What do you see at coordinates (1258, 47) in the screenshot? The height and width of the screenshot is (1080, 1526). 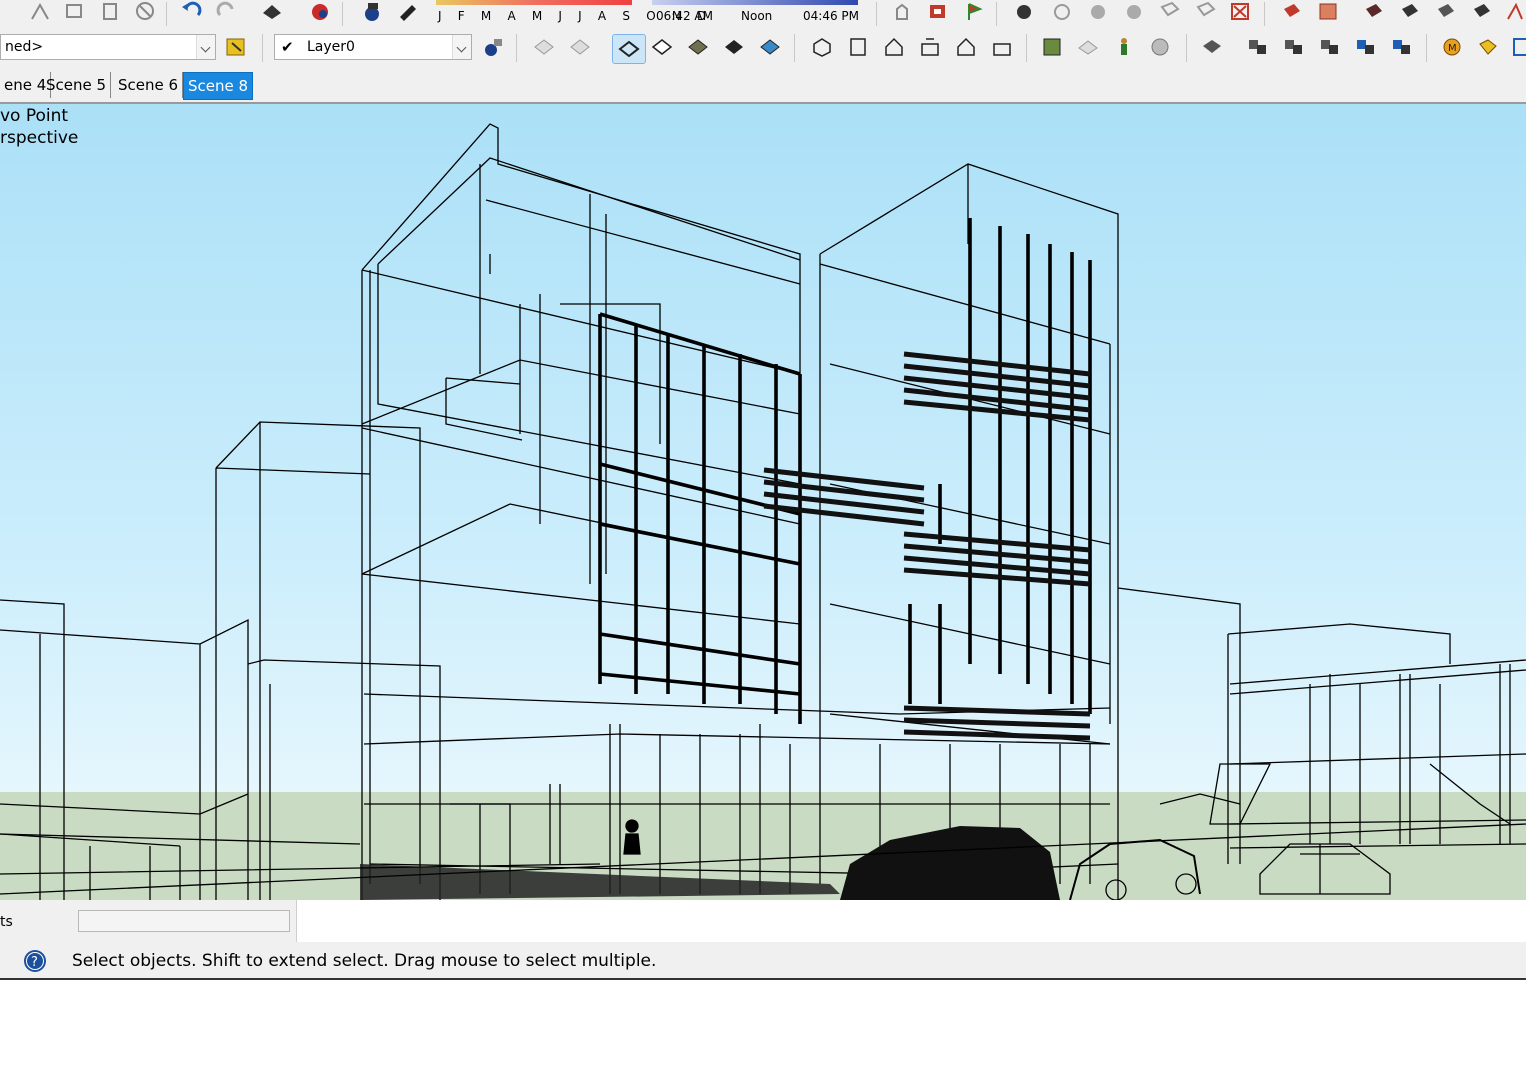 I see `outer-shell-icon` at bounding box center [1258, 47].